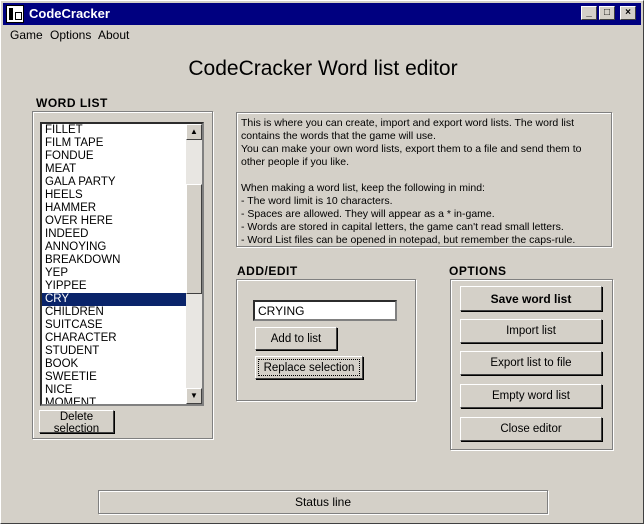 This screenshot has width=644, height=524. Describe the element at coordinates (317, 201) in the screenshot. I see `info-line: - The word limit is 10 characters.` at that location.